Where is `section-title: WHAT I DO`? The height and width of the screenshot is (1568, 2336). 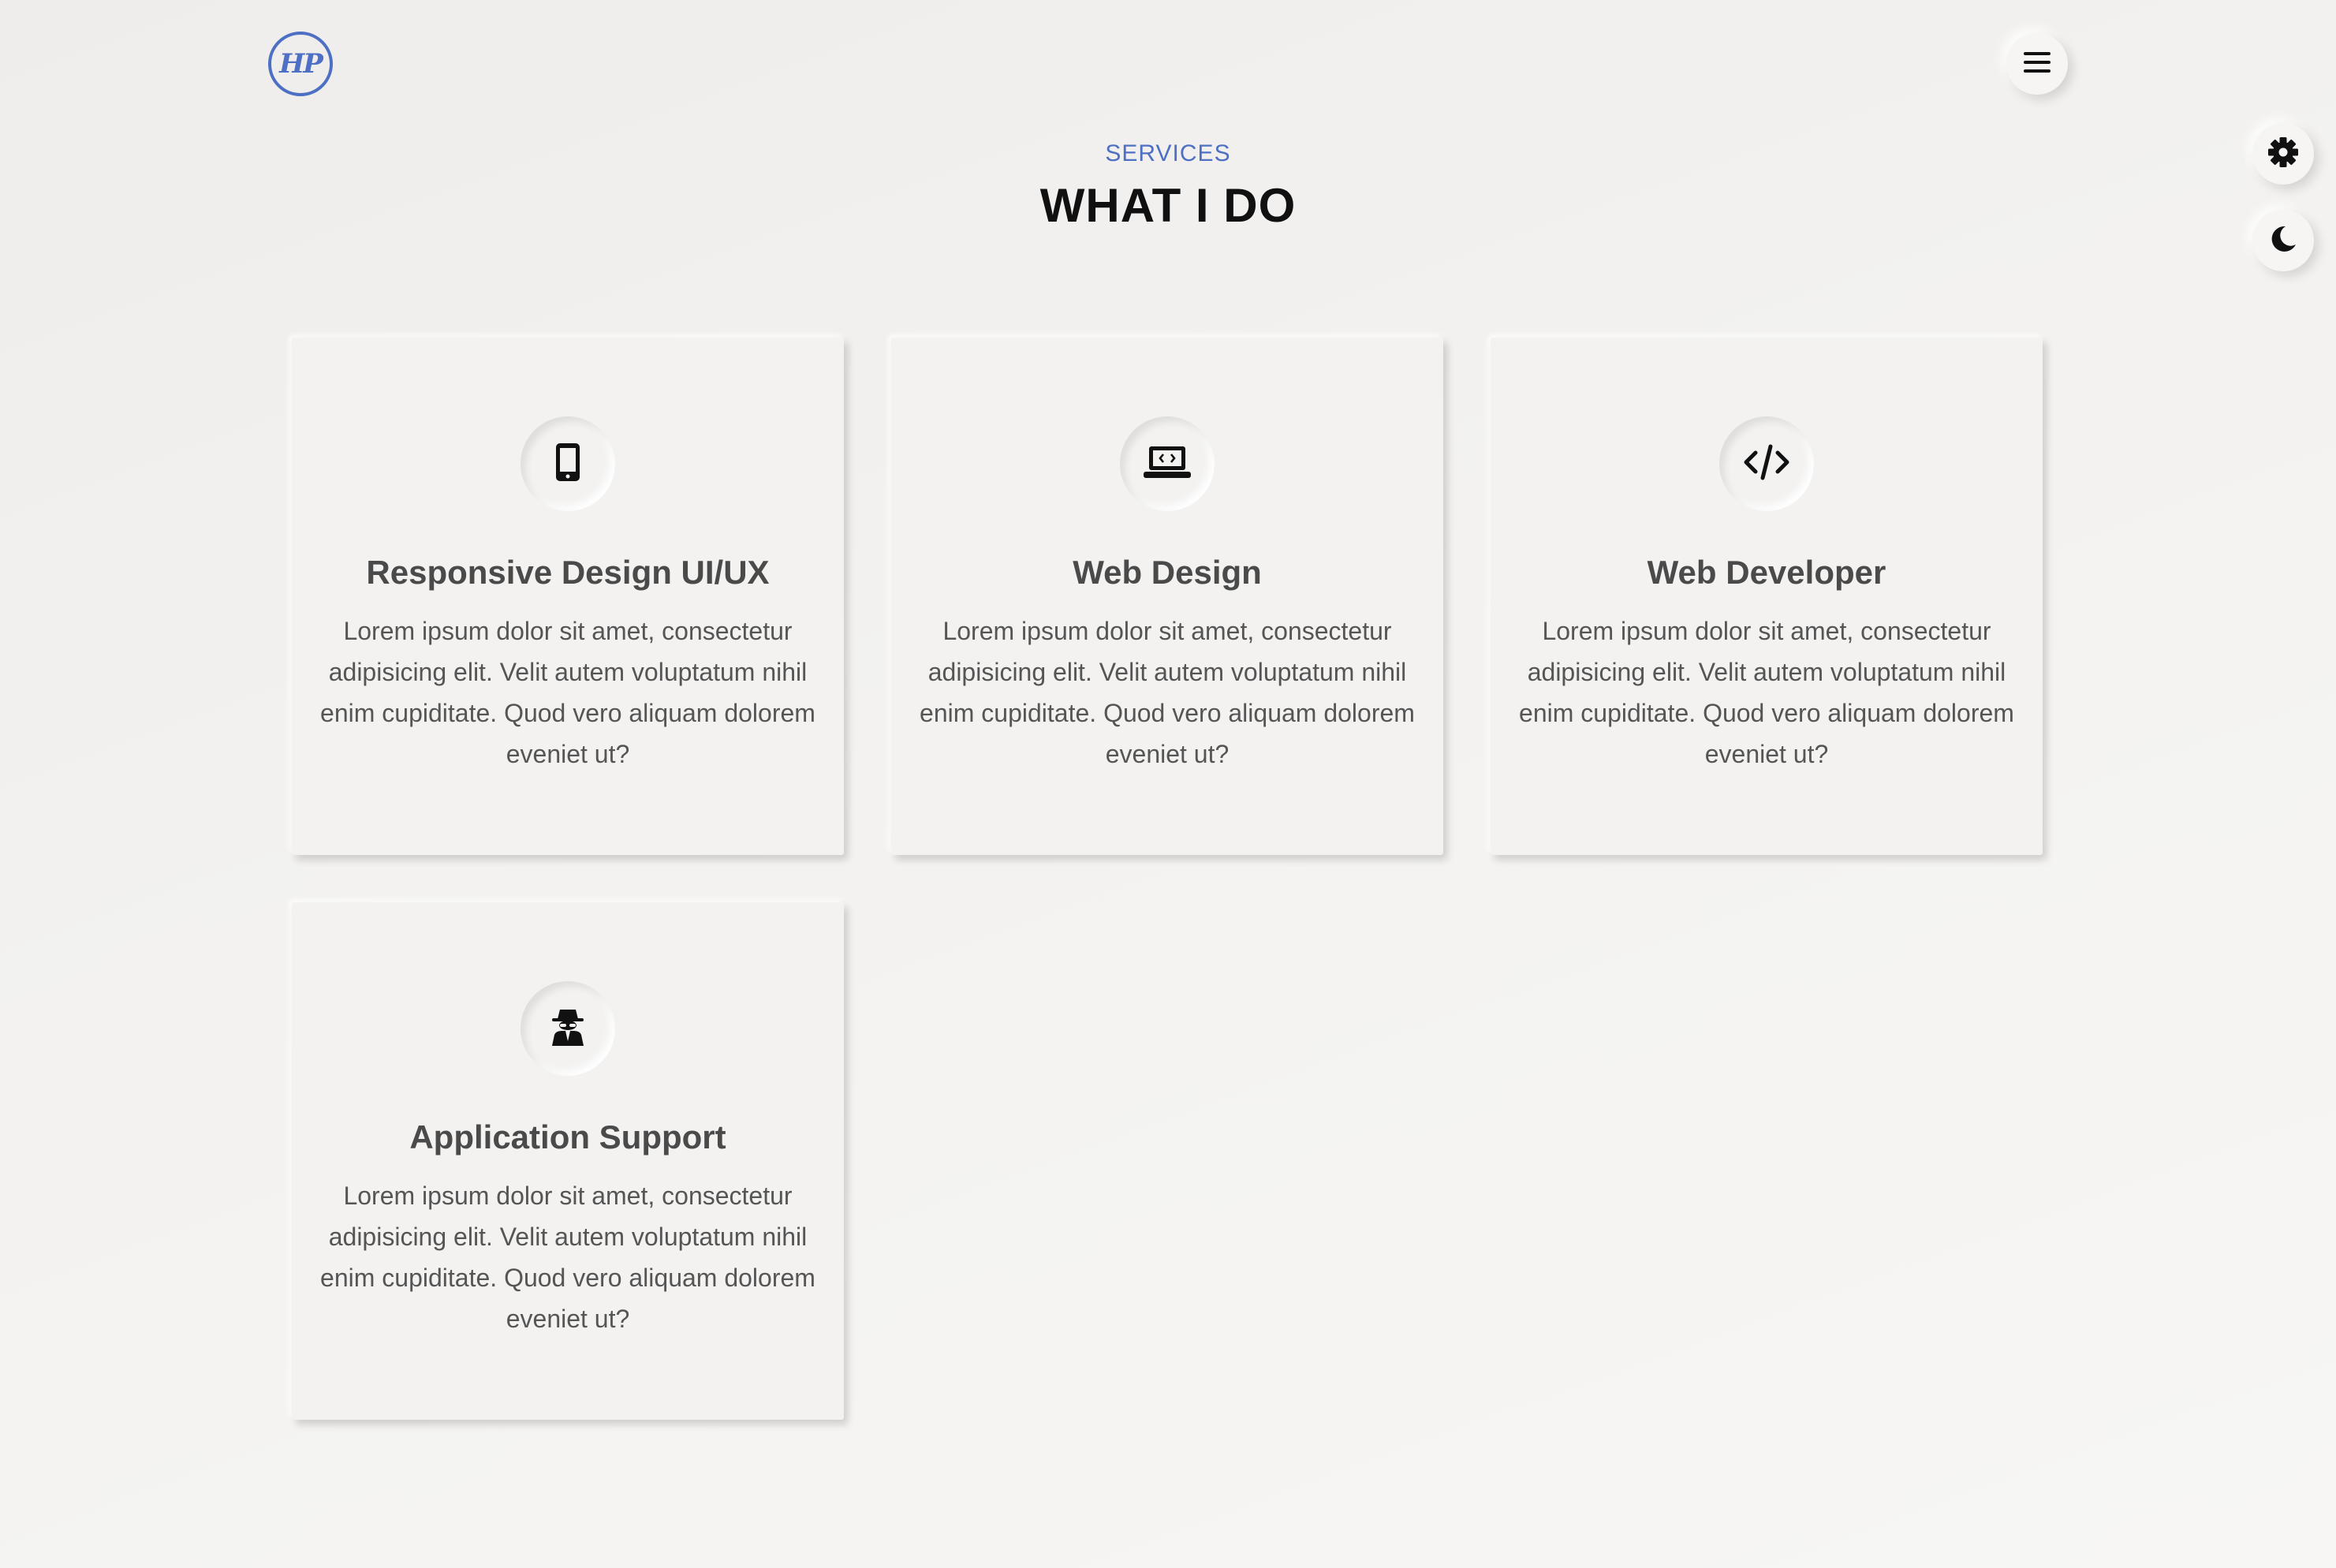 section-title: WHAT I DO is located at coordinates (1168, 205).